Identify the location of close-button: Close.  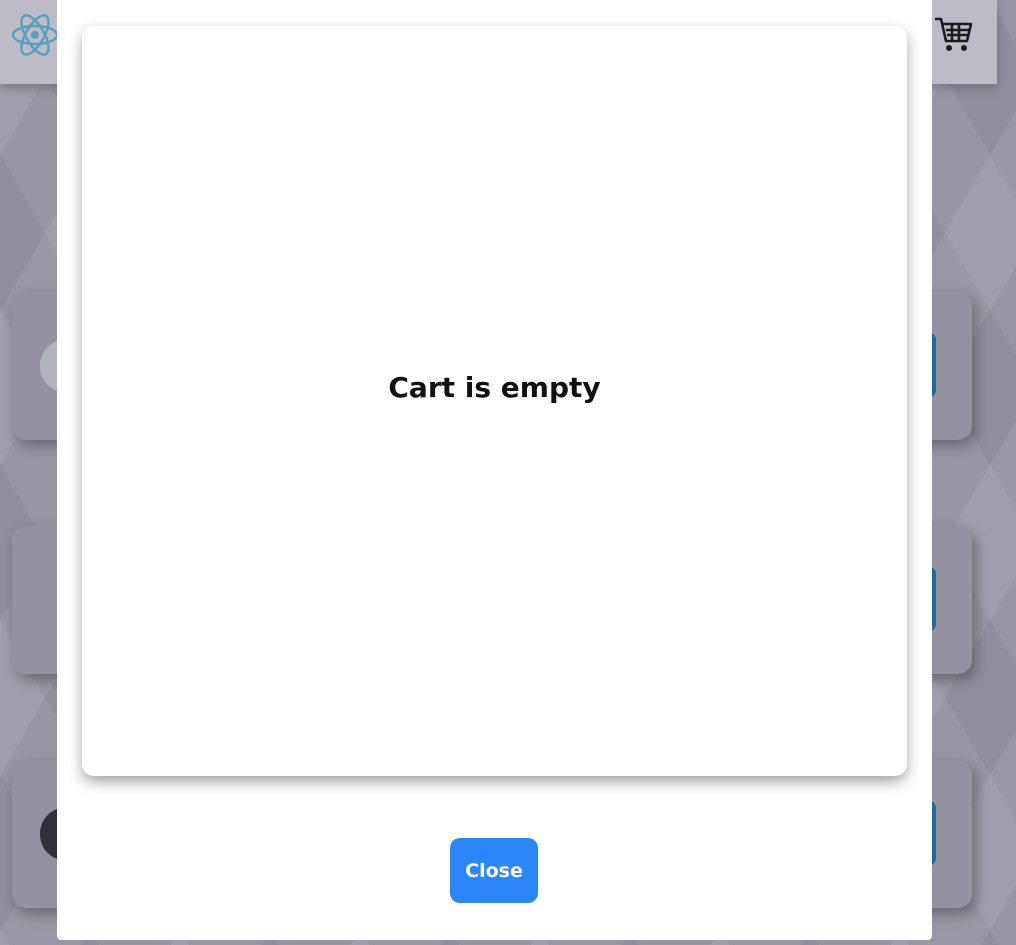
(494, 870).